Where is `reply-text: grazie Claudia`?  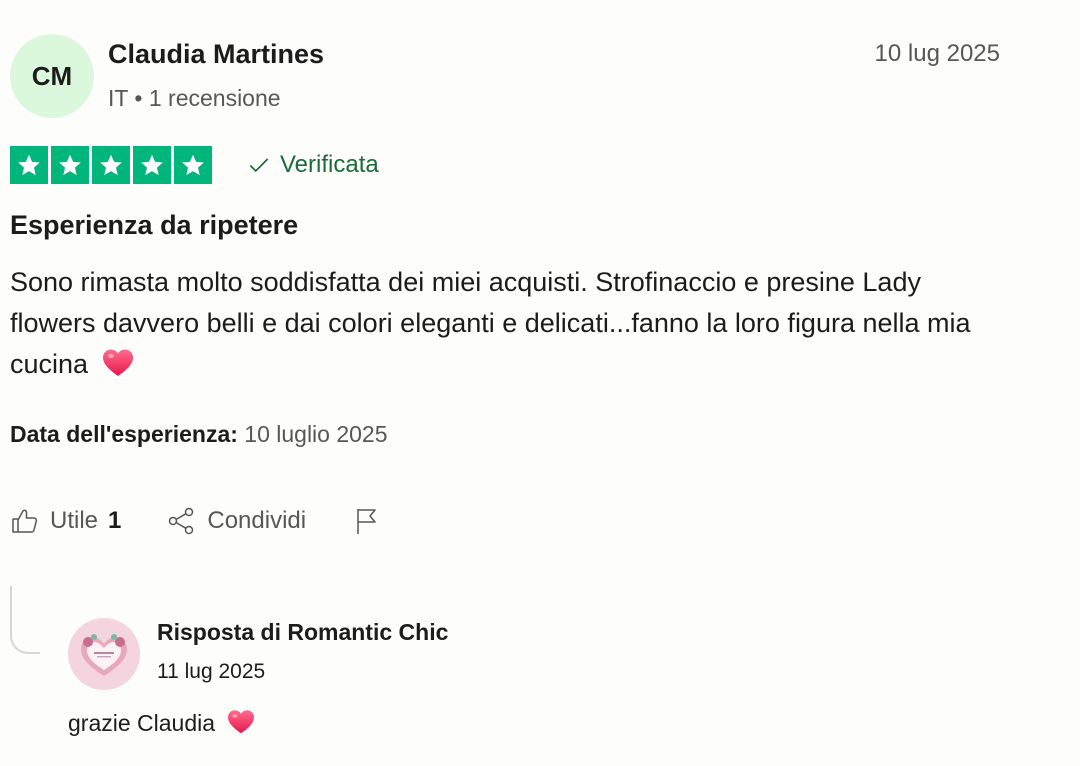
reply-text: grazie Claudia is located at coordinates (142, 723).